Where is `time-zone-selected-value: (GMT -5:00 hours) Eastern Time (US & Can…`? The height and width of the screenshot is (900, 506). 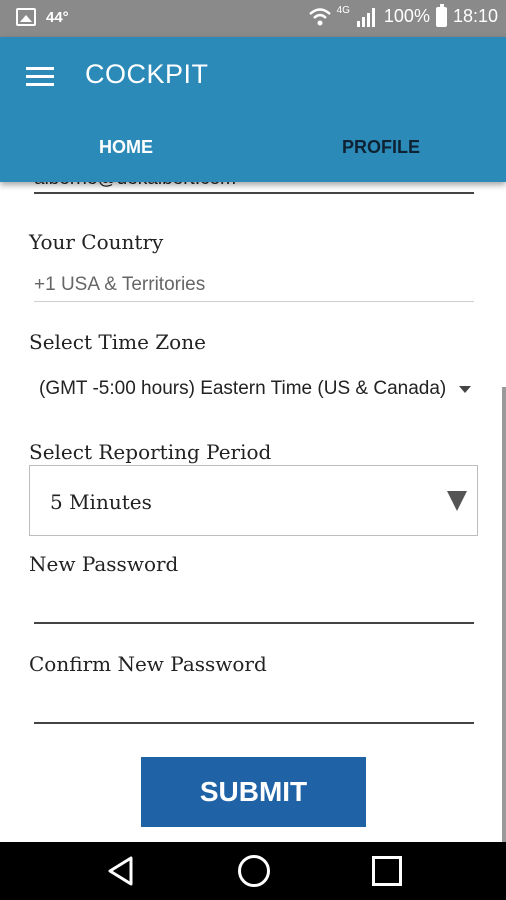
time-zone-selected-value: (GMT -5:00 hours) Eastern Time (US & Can… is located at coordinates (243, 388).